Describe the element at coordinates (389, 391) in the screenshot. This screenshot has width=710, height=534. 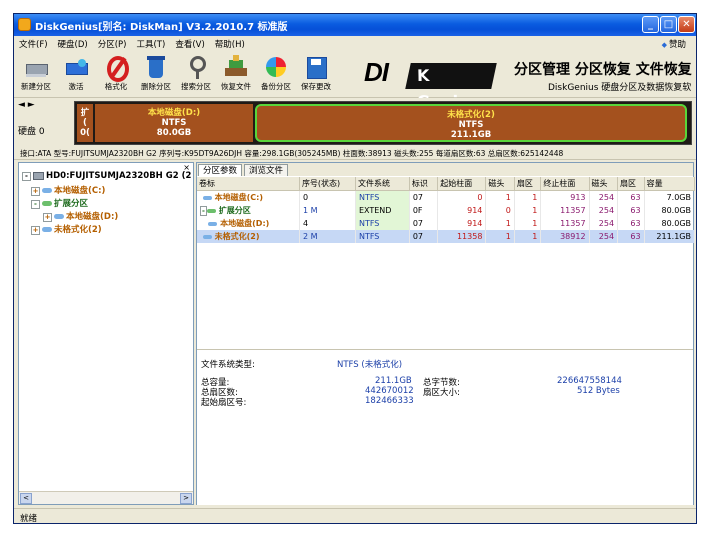
I see `total-sectors-value: 442670012` at that location.